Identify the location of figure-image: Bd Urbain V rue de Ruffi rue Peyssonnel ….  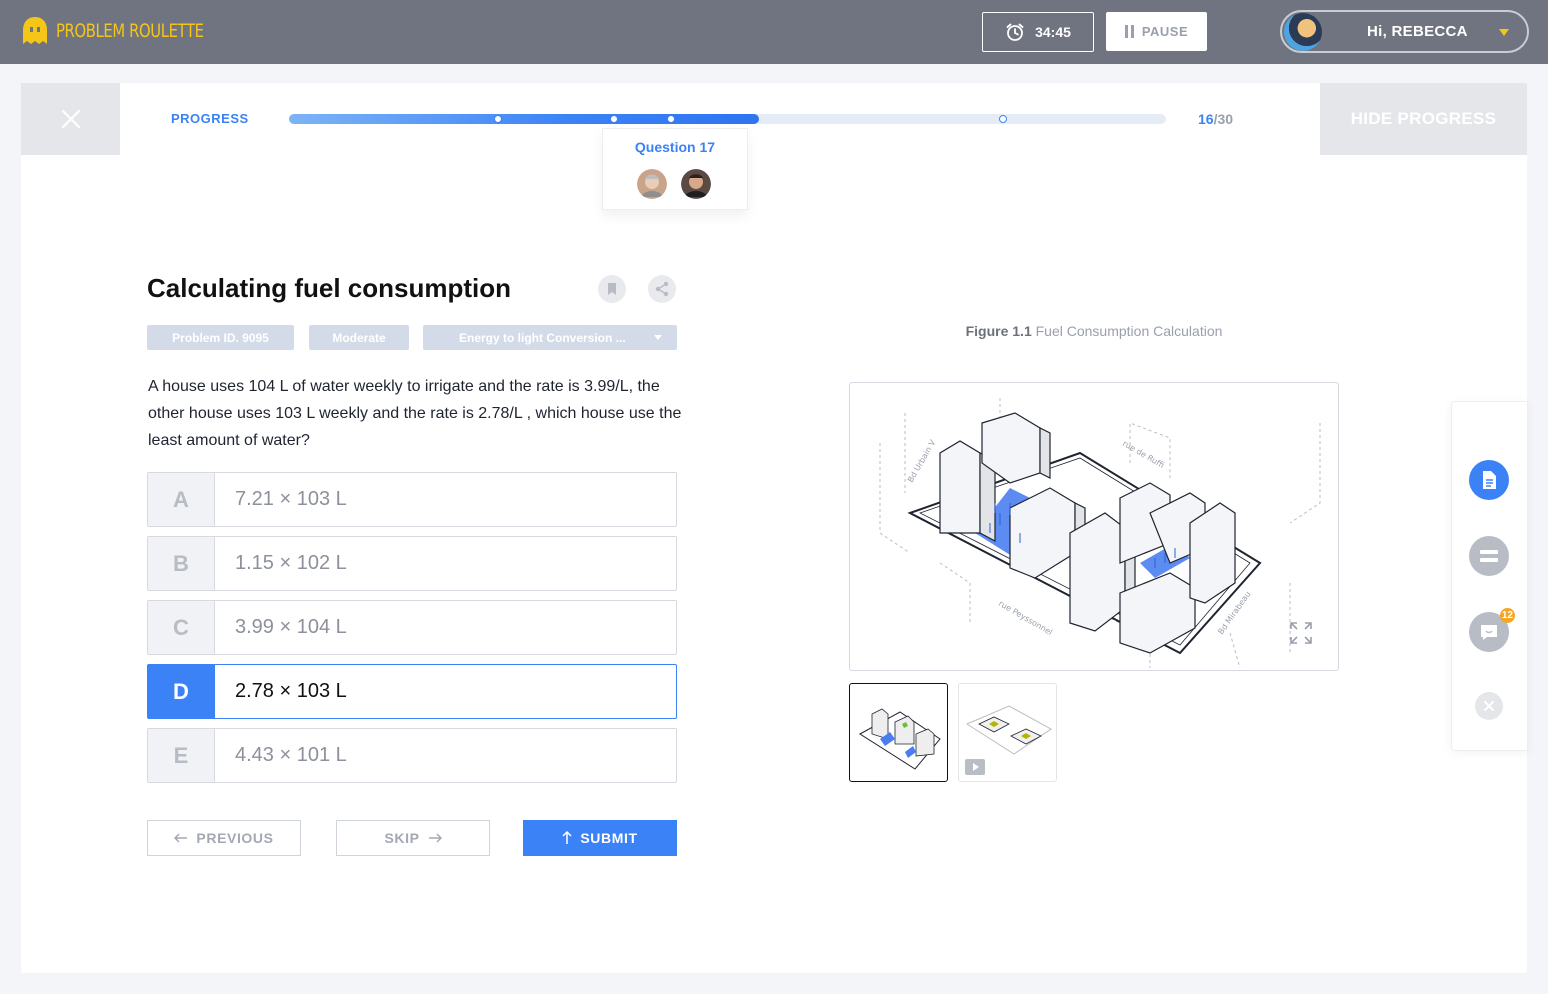
(1094, 526).